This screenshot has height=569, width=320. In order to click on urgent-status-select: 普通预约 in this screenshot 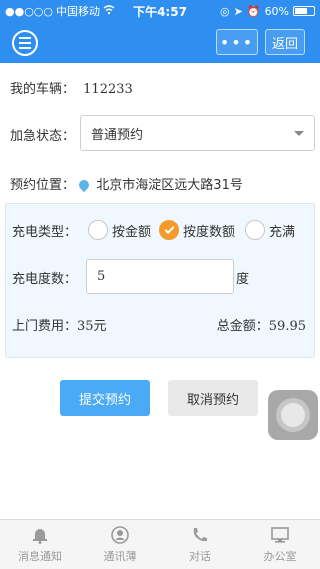, I will do `click(197, 133)`.